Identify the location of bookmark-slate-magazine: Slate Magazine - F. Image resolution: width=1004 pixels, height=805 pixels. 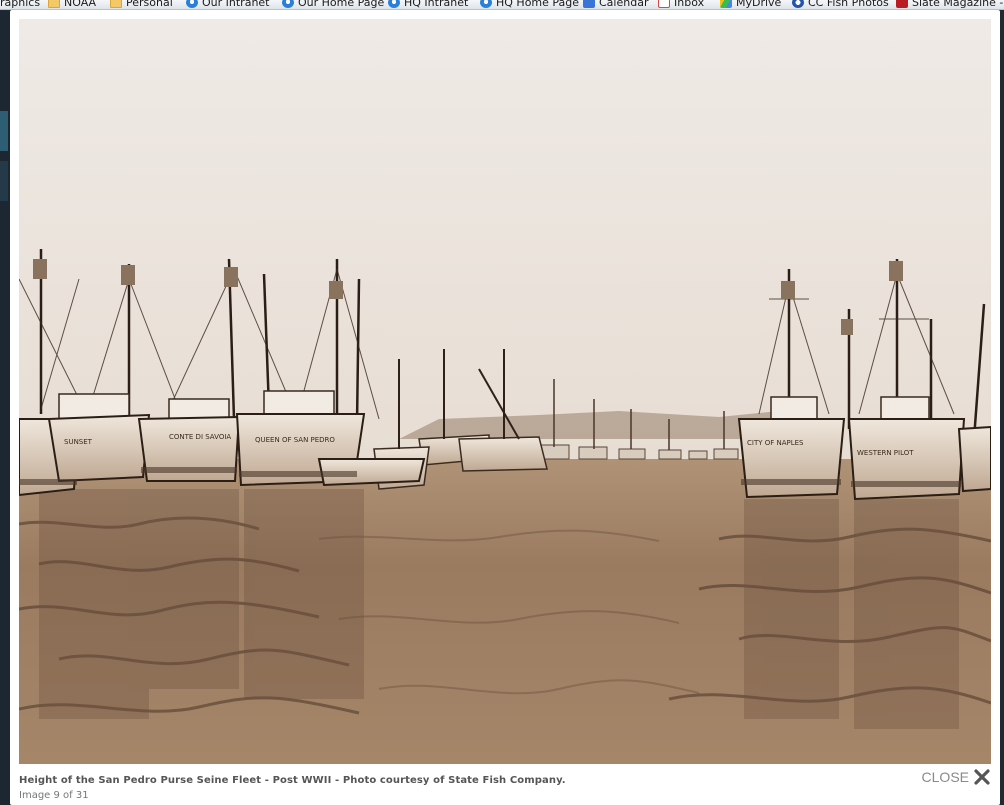
(950, 4).